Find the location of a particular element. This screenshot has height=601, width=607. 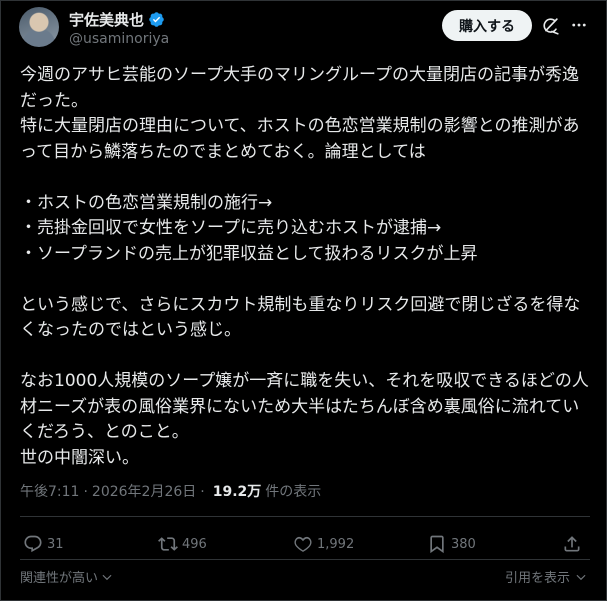

post-line: ・ホストの色恋営業規制の施行→ is located at coordinates (146, 202).